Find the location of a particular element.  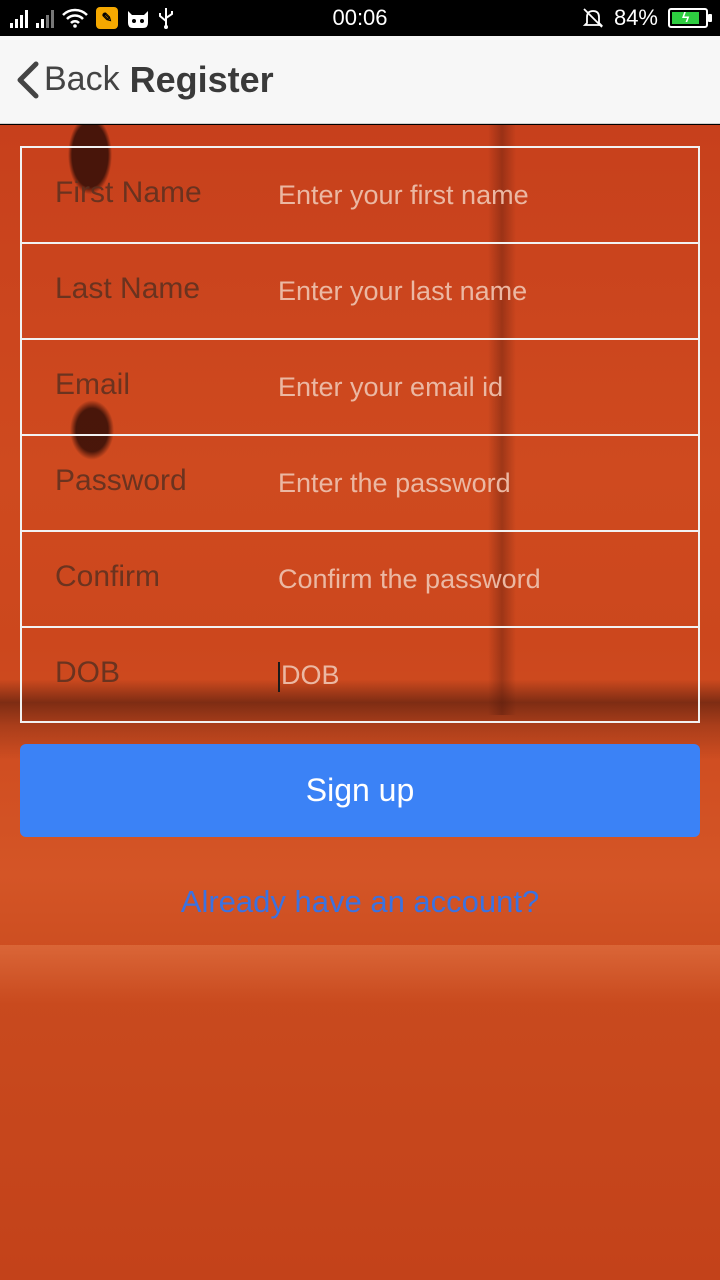

chevron-left-icon is located at coordinates (28, 79).